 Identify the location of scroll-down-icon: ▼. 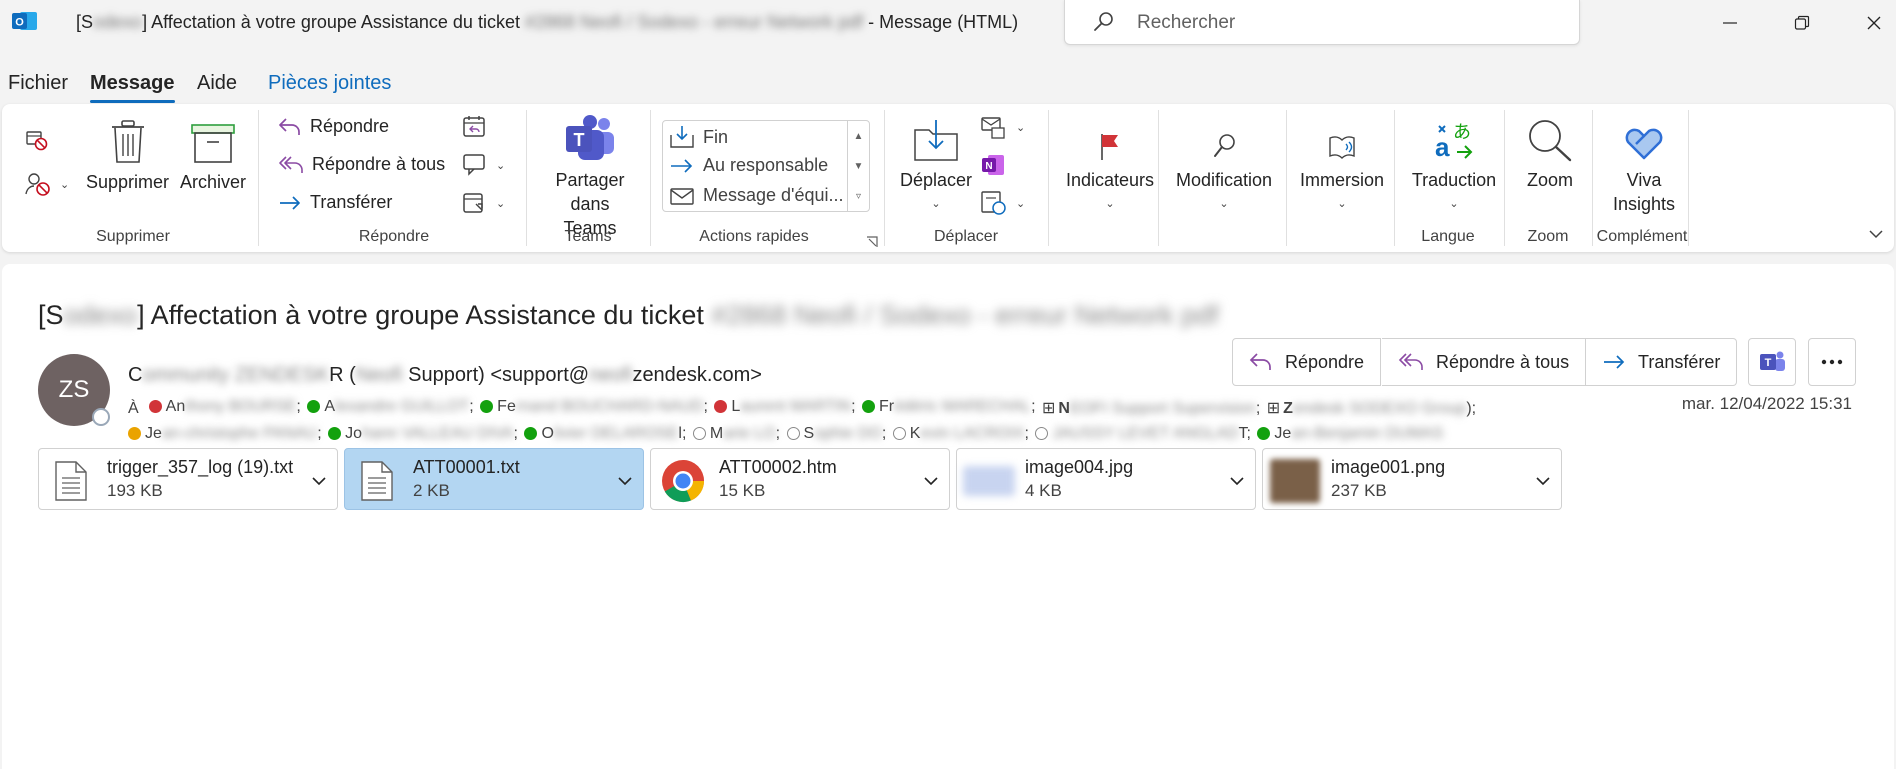
(858, 166).